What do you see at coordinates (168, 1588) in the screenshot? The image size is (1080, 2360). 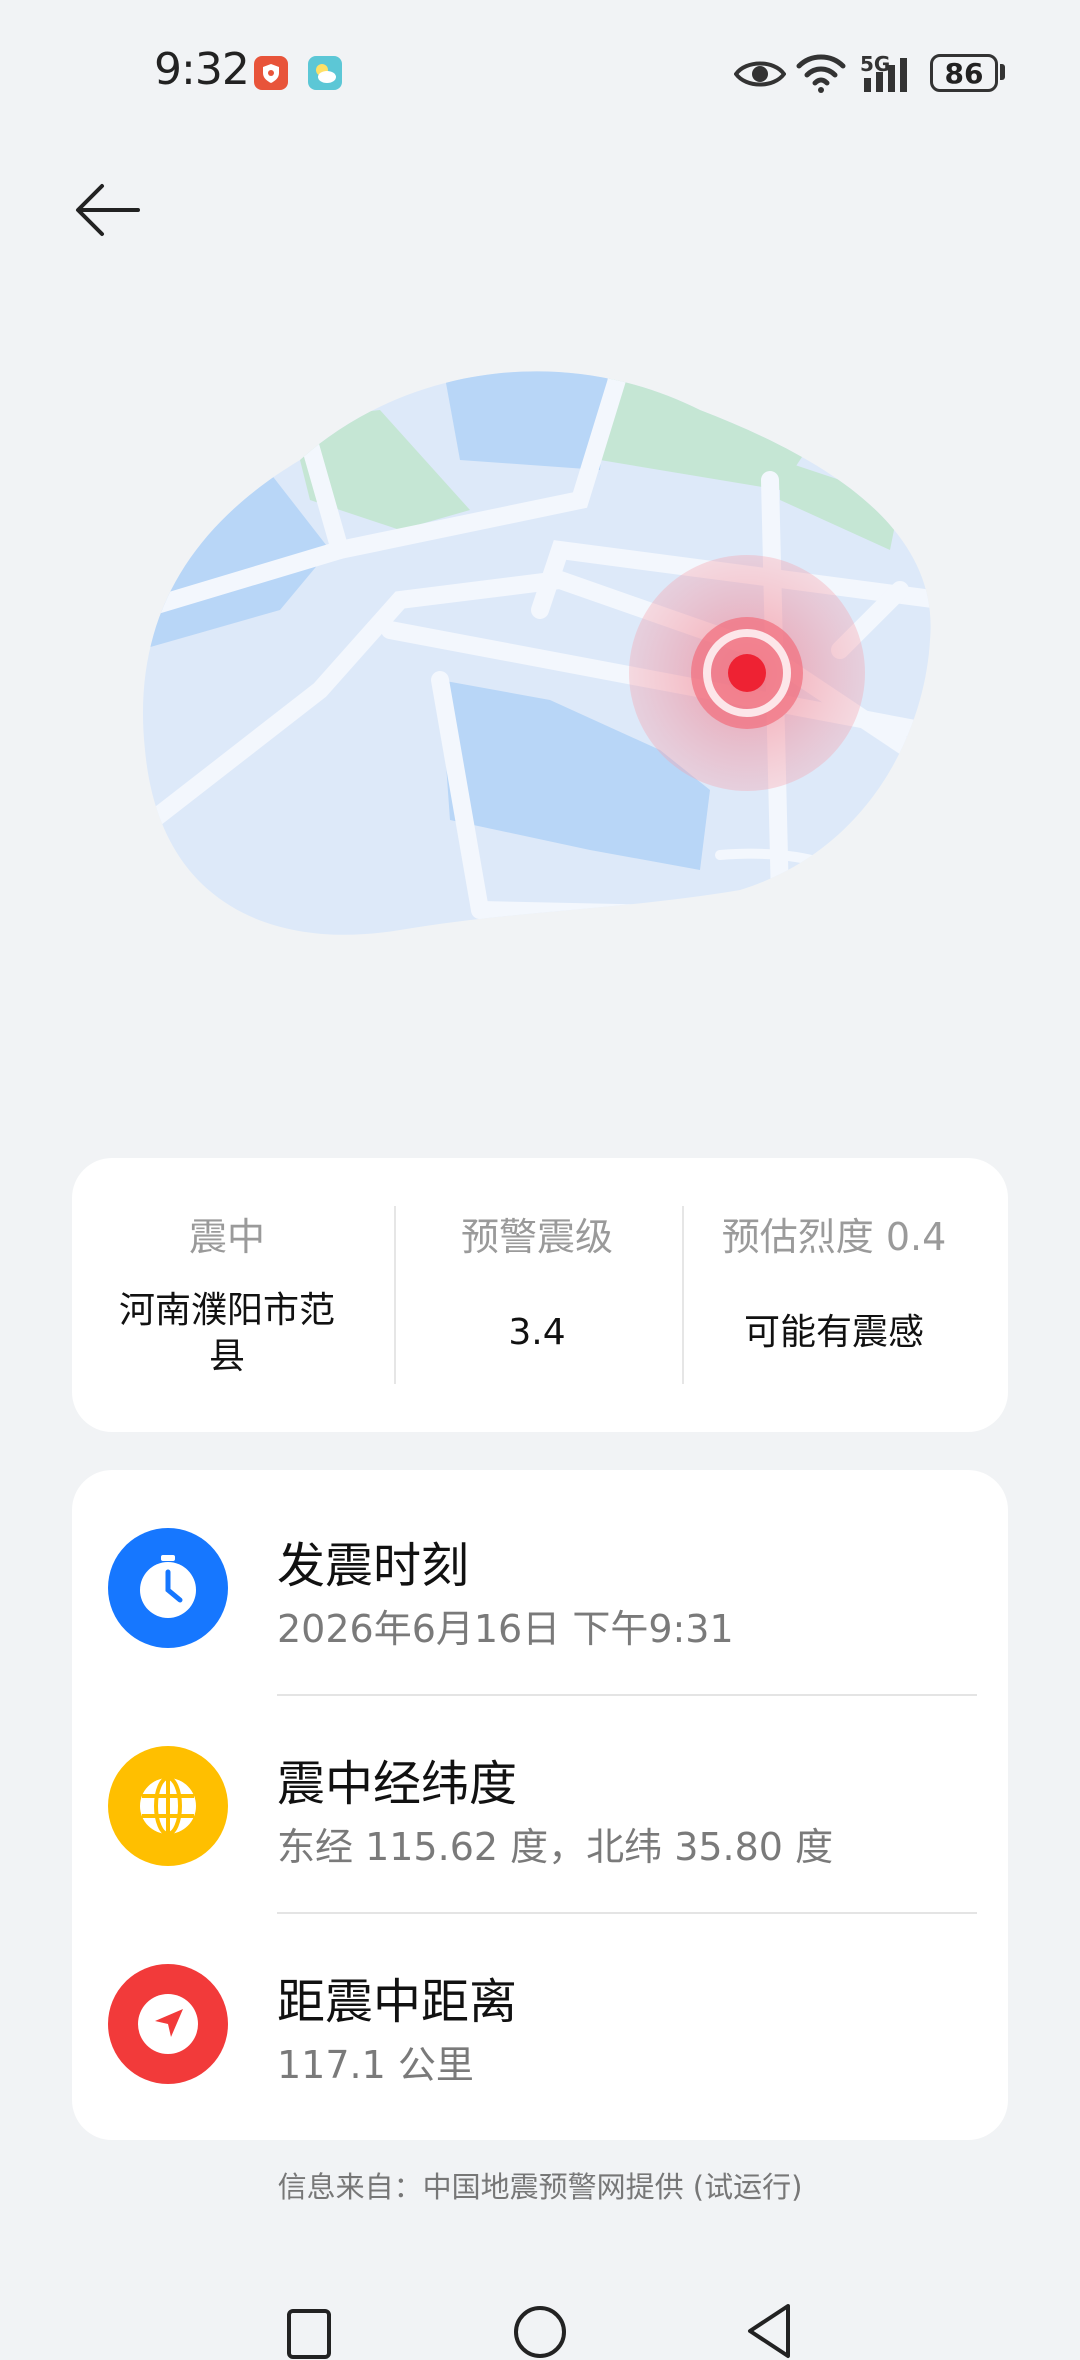 I see `clock-icon` at bounding box center [168, 1588].